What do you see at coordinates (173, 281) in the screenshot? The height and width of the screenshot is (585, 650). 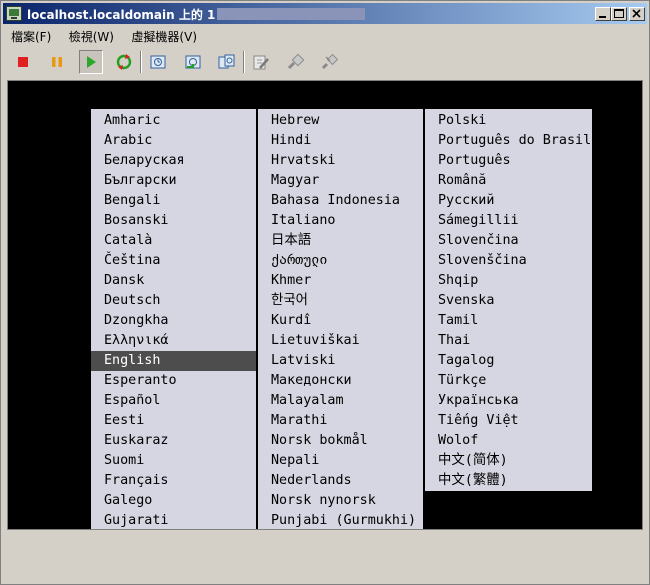 I see `language-option: Dansk` at bounding box center [173, 281].